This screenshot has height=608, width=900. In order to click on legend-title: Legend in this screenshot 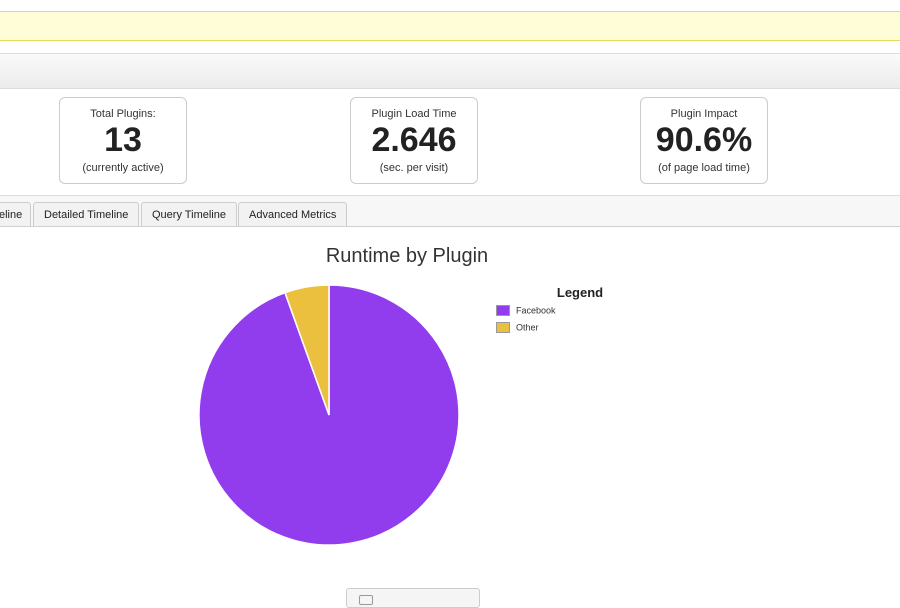, I will do `click(580, 292)`.